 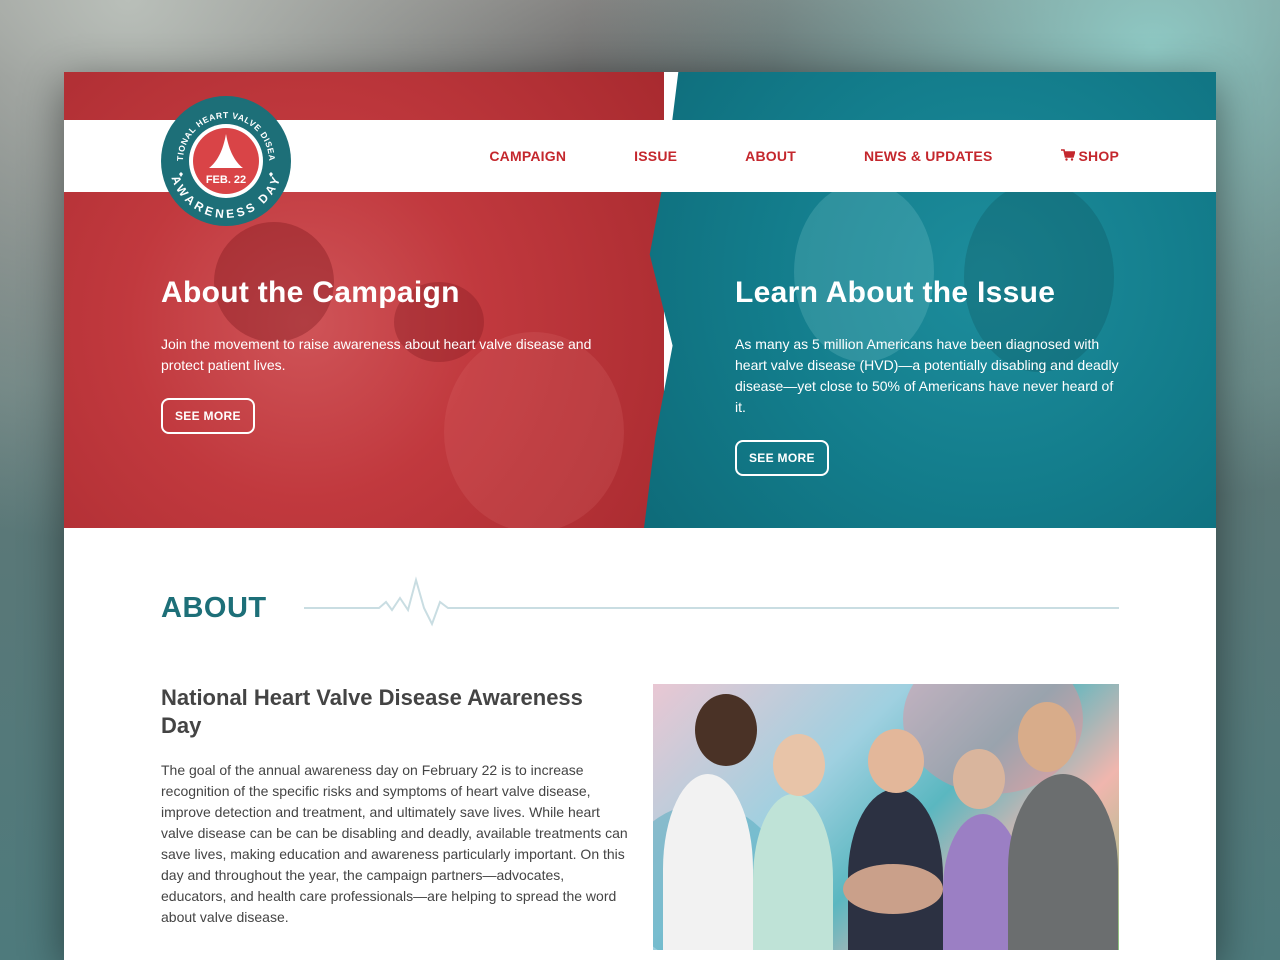 I want to click on campaign-title: About the Campaign, so click(x=310, y=292).